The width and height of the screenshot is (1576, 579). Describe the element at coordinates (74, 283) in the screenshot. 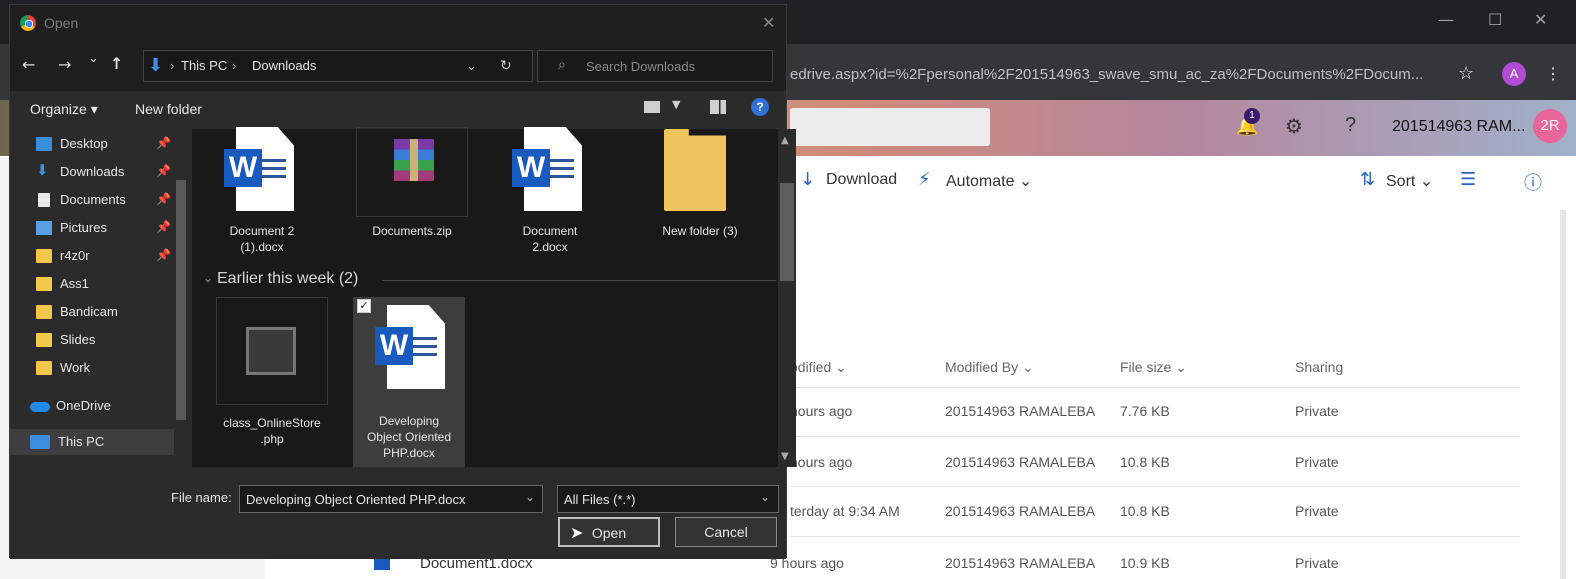

I see `sidebar-item-label: Ass1` at that location.